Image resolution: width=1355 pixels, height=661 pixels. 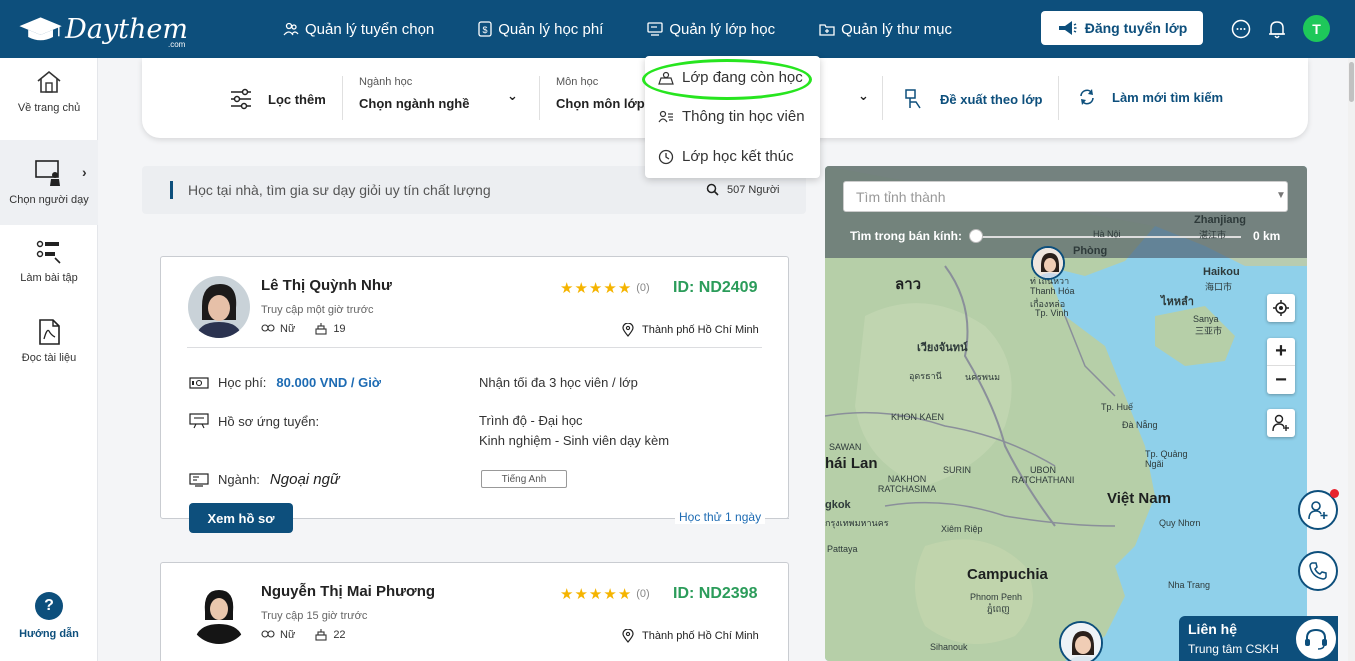 I want to click on assignment-icon, so click(x=48, y=252).